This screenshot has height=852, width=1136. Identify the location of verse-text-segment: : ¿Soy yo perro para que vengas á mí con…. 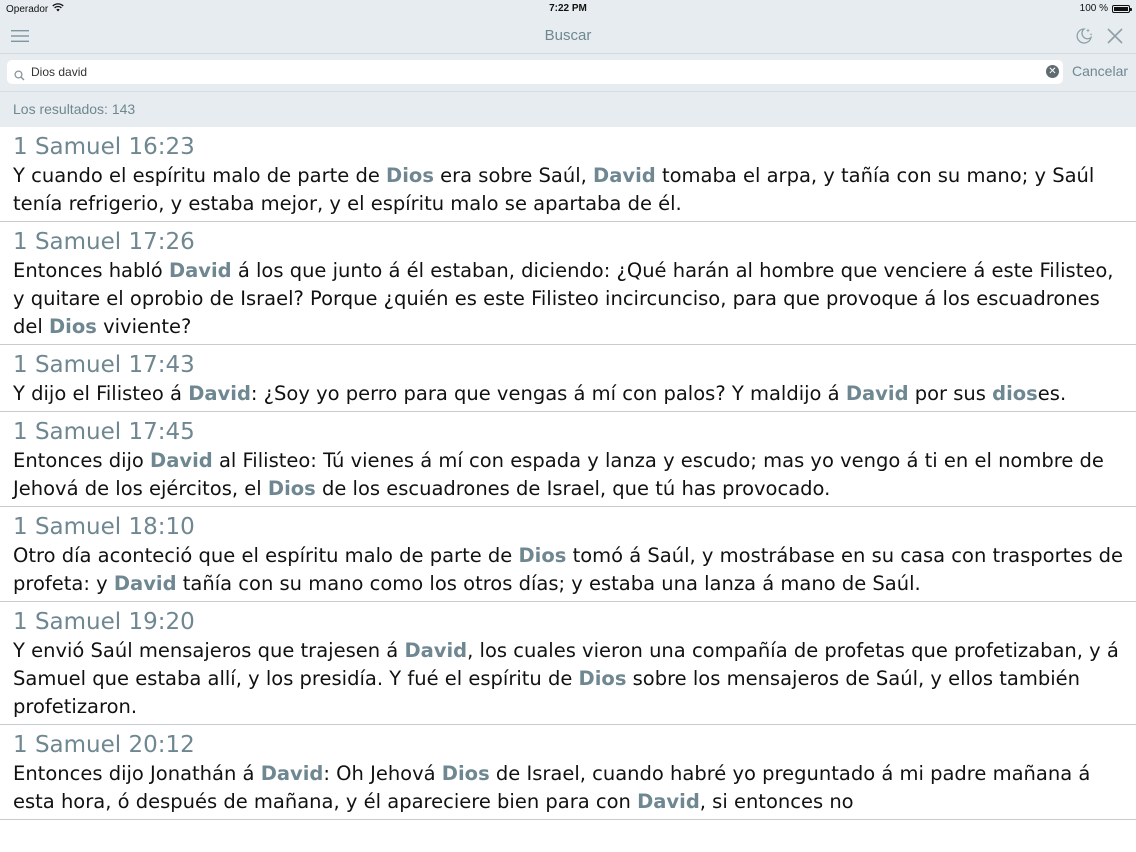
(548, 393).